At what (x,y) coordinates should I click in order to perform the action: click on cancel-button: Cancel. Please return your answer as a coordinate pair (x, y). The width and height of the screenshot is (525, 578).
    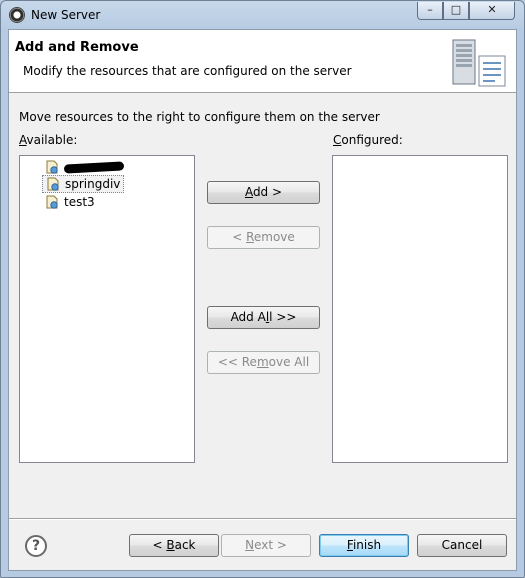
    Looking at the image, I should click on (462, 545).